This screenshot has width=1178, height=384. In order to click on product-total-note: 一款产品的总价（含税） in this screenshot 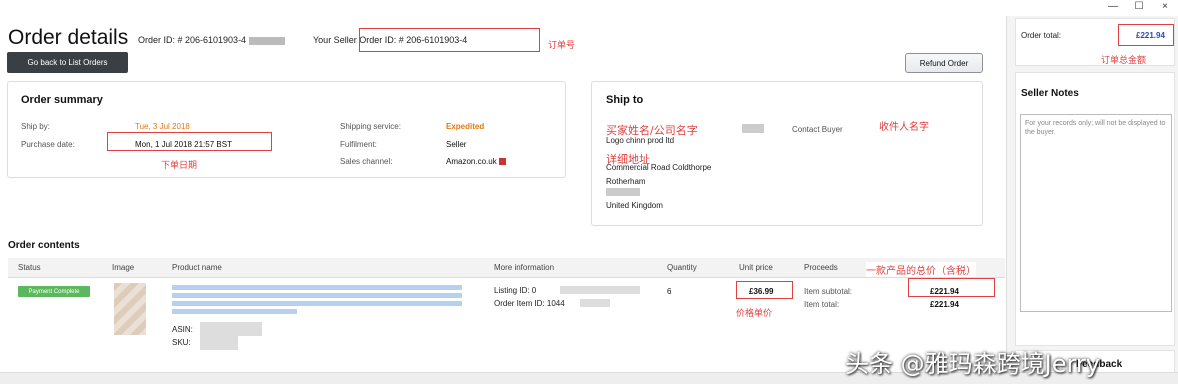, I will do `click(921, 269)`.